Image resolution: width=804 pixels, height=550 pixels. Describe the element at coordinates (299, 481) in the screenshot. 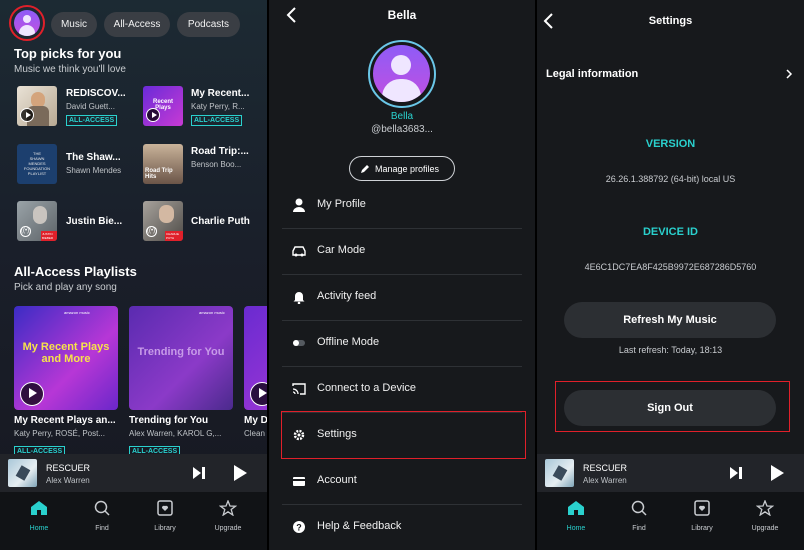

I see `card-icon` at that location.